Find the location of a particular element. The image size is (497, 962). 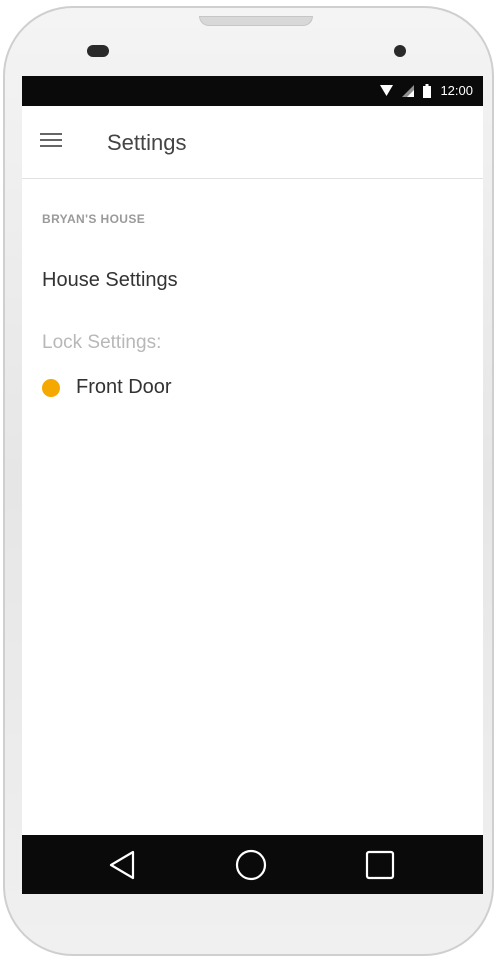

wifi-icon is located at coordinates (387, 90).